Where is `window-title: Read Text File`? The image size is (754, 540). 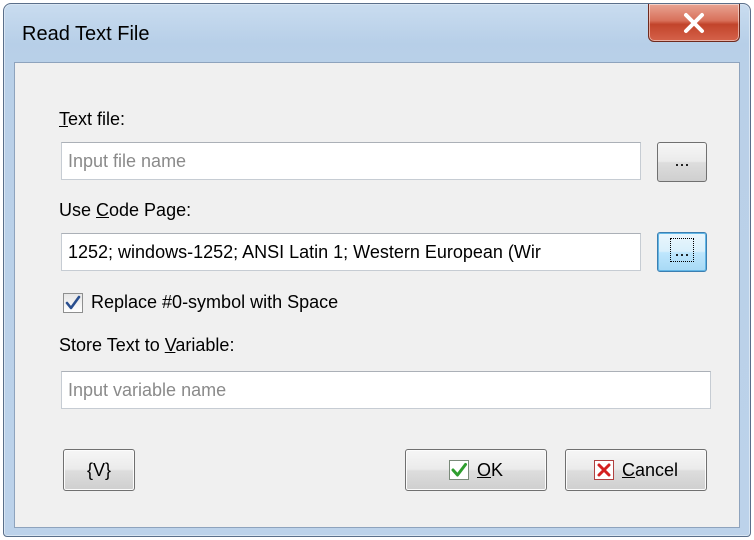 window-title: Read Text File is located at coordinates (86, 34).